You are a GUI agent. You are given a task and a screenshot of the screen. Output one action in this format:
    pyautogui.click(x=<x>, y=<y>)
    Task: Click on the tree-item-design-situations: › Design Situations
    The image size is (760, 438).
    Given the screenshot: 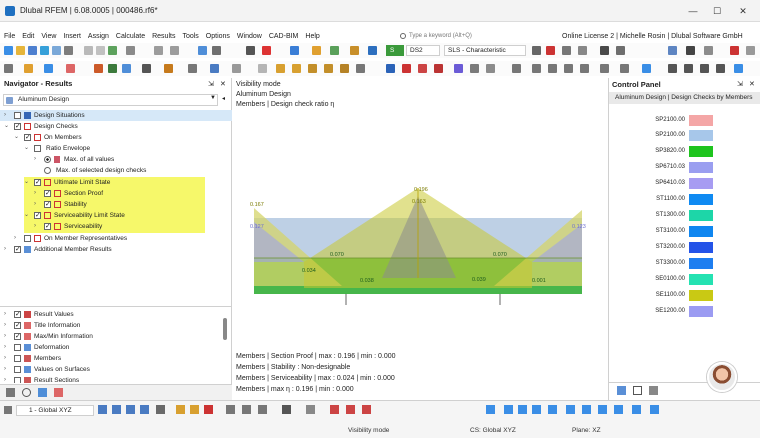 What is the action you would take?
    pyautogui.click(x=114, y=115)
    